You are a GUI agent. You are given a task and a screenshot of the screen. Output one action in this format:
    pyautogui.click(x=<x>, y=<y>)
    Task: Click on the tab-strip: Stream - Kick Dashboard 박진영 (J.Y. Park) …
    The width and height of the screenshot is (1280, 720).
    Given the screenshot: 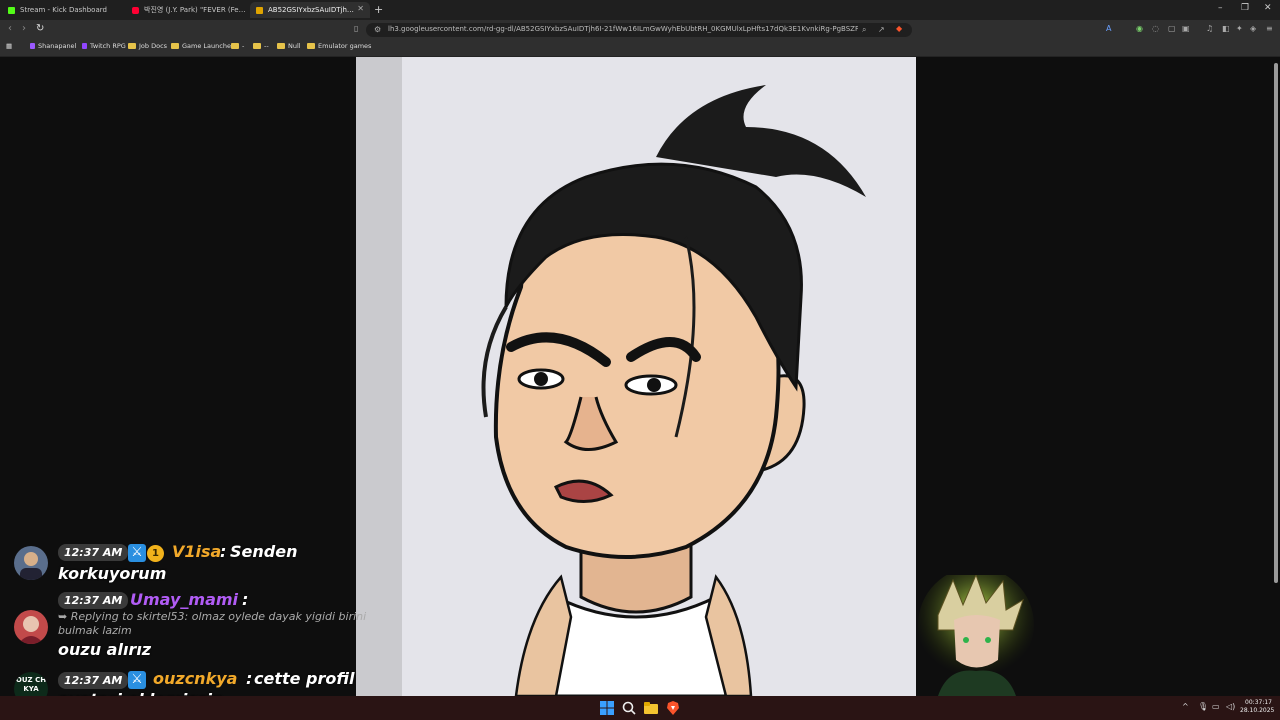 What is the action you would take?
    pyautogui.click(x=640, y=10)
    